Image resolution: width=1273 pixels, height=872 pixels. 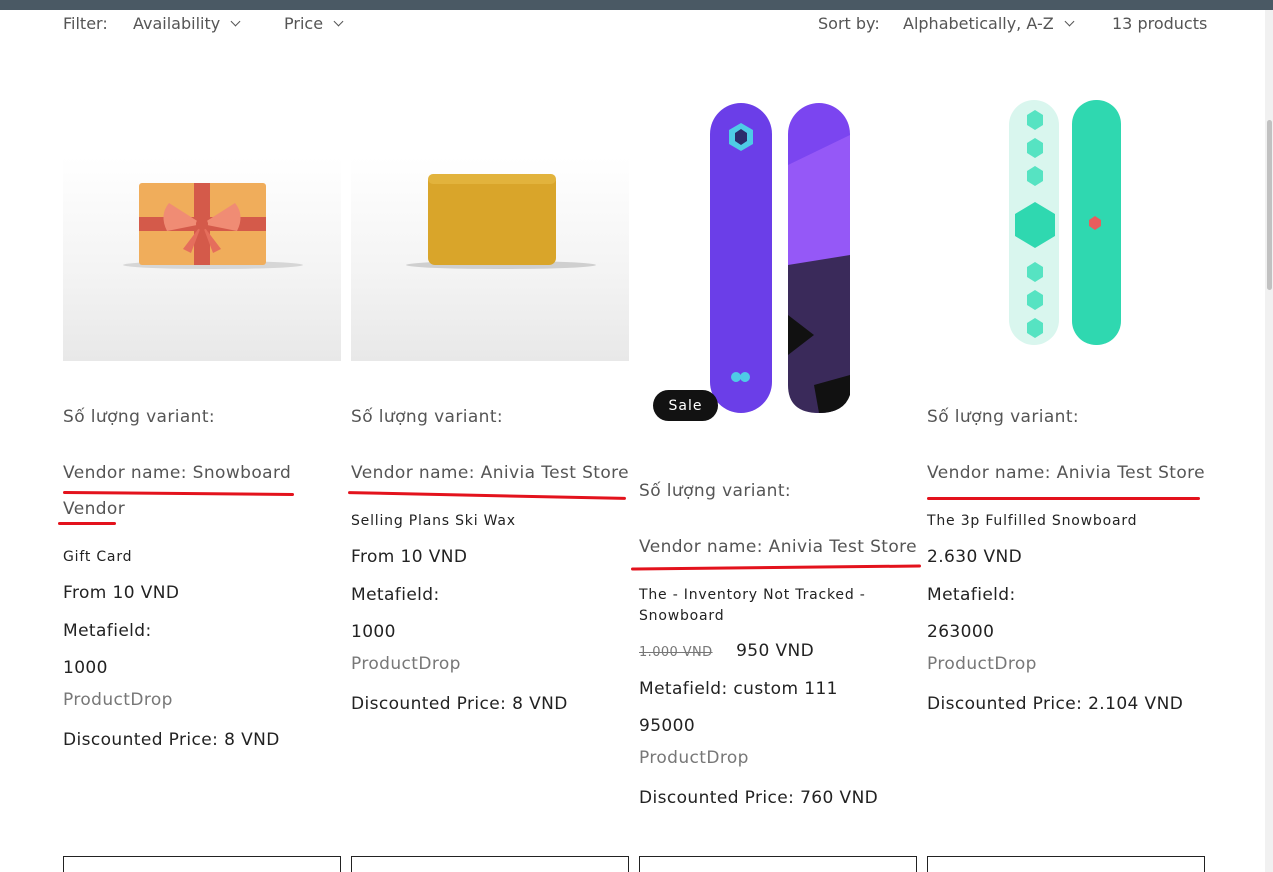 I want to click on gift-card-image, so click(x=213, y=226).